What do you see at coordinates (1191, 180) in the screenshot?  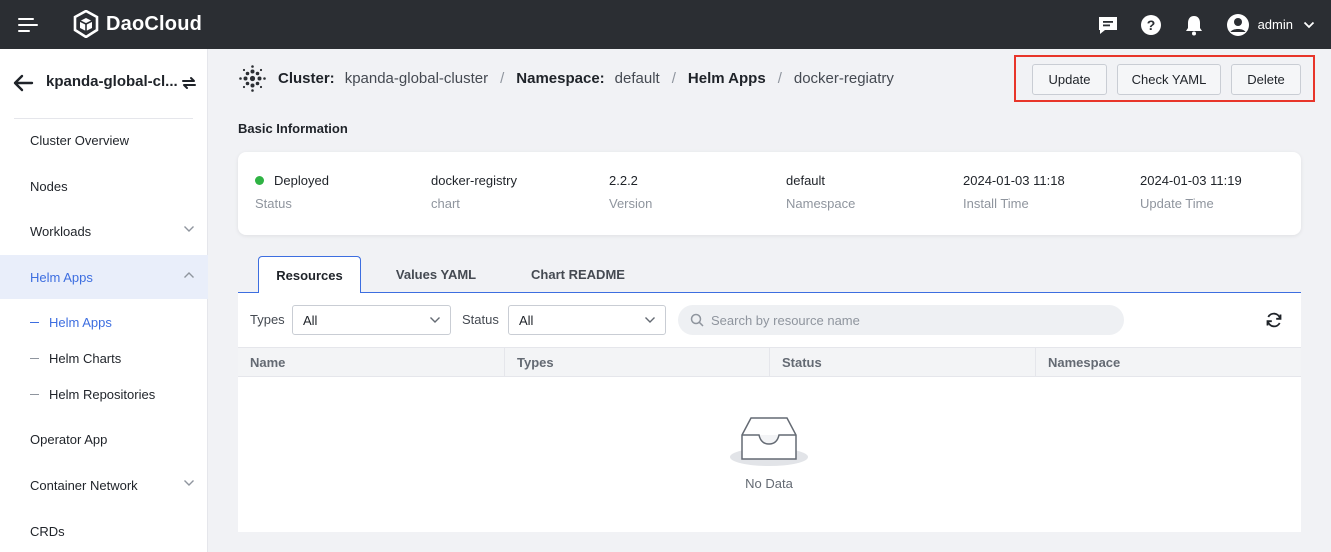 I see `info-value: 2024-01-03 11:19` at bounding box center [1191, 180].